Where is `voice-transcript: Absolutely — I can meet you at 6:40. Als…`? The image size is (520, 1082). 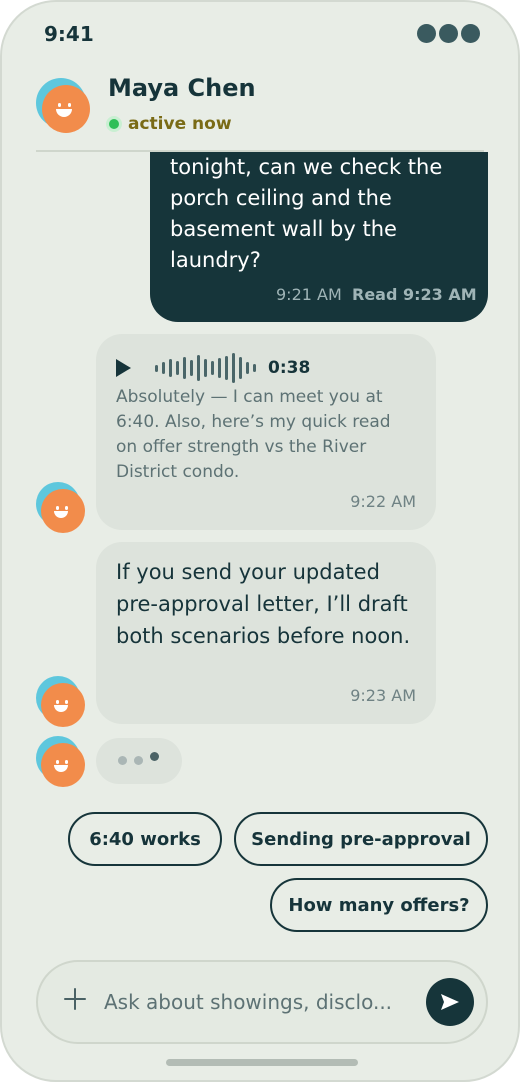 voice-transcript: Absolutely — I can meet you at 6:40. Als… is located at coordinates (253, 434).